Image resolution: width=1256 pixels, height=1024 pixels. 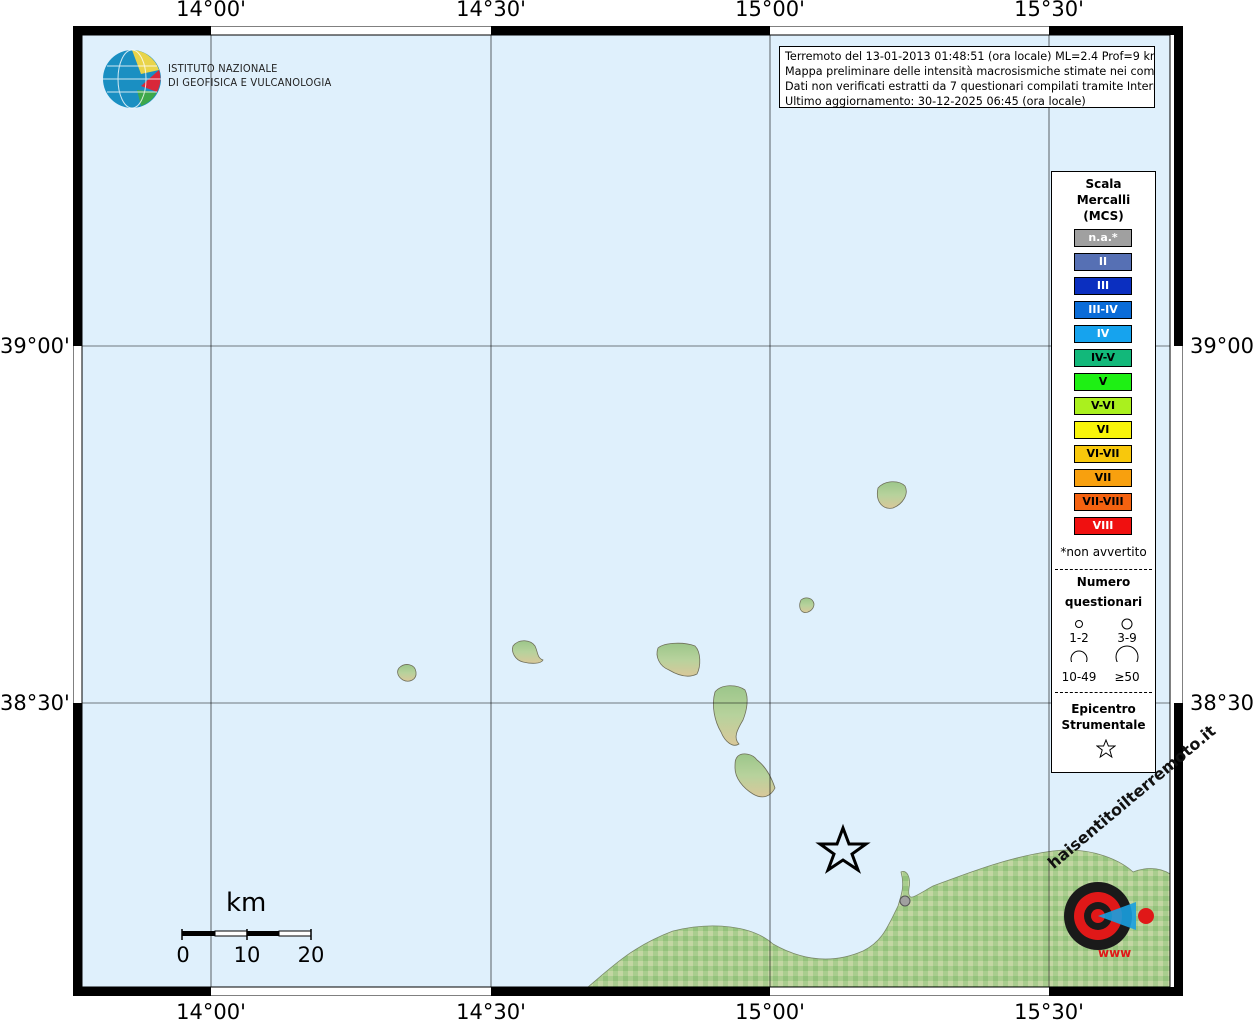 What do you see at coordinates (223, 68) in the screenshot?
I see `logo-line-1: ISTITUTO NAZIONALE` at bounding box center [223, 68].